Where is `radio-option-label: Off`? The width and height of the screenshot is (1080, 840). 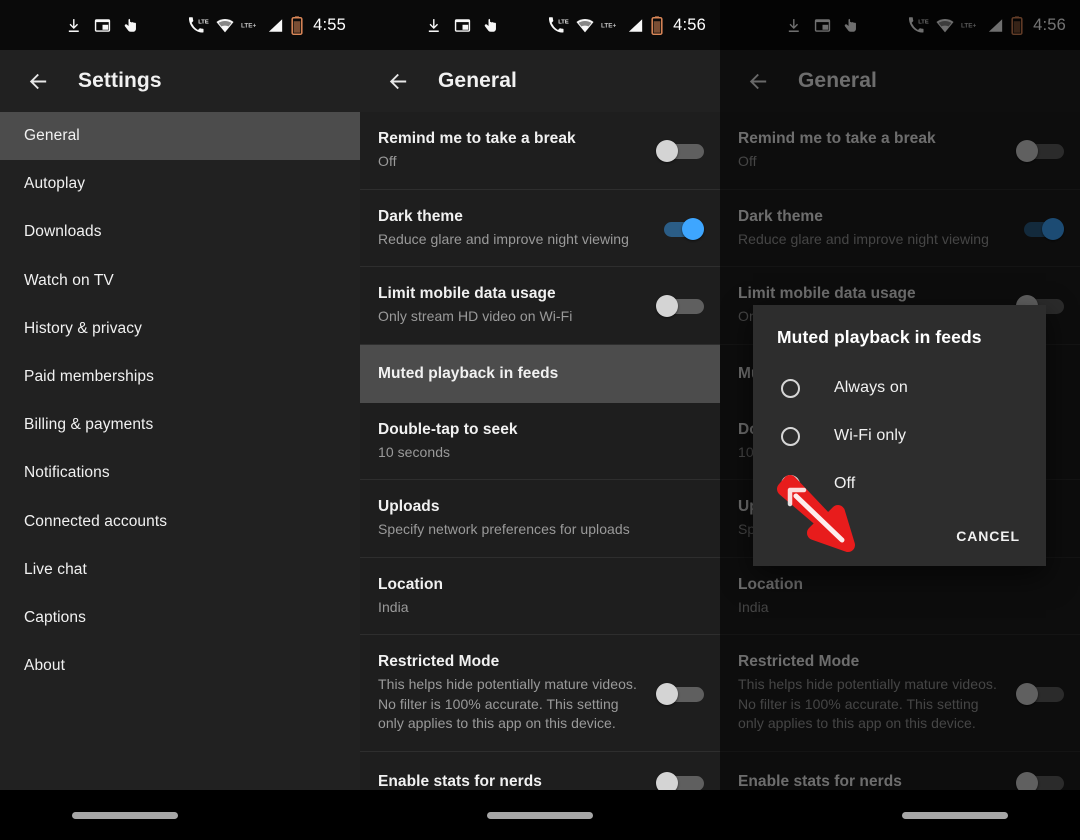 radio-option-label: Off is located at coordinates (845, 483).